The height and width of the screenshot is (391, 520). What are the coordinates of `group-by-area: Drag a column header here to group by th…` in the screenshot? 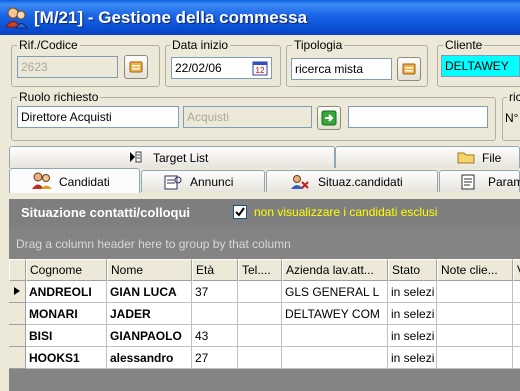 It's located at (264, 243).